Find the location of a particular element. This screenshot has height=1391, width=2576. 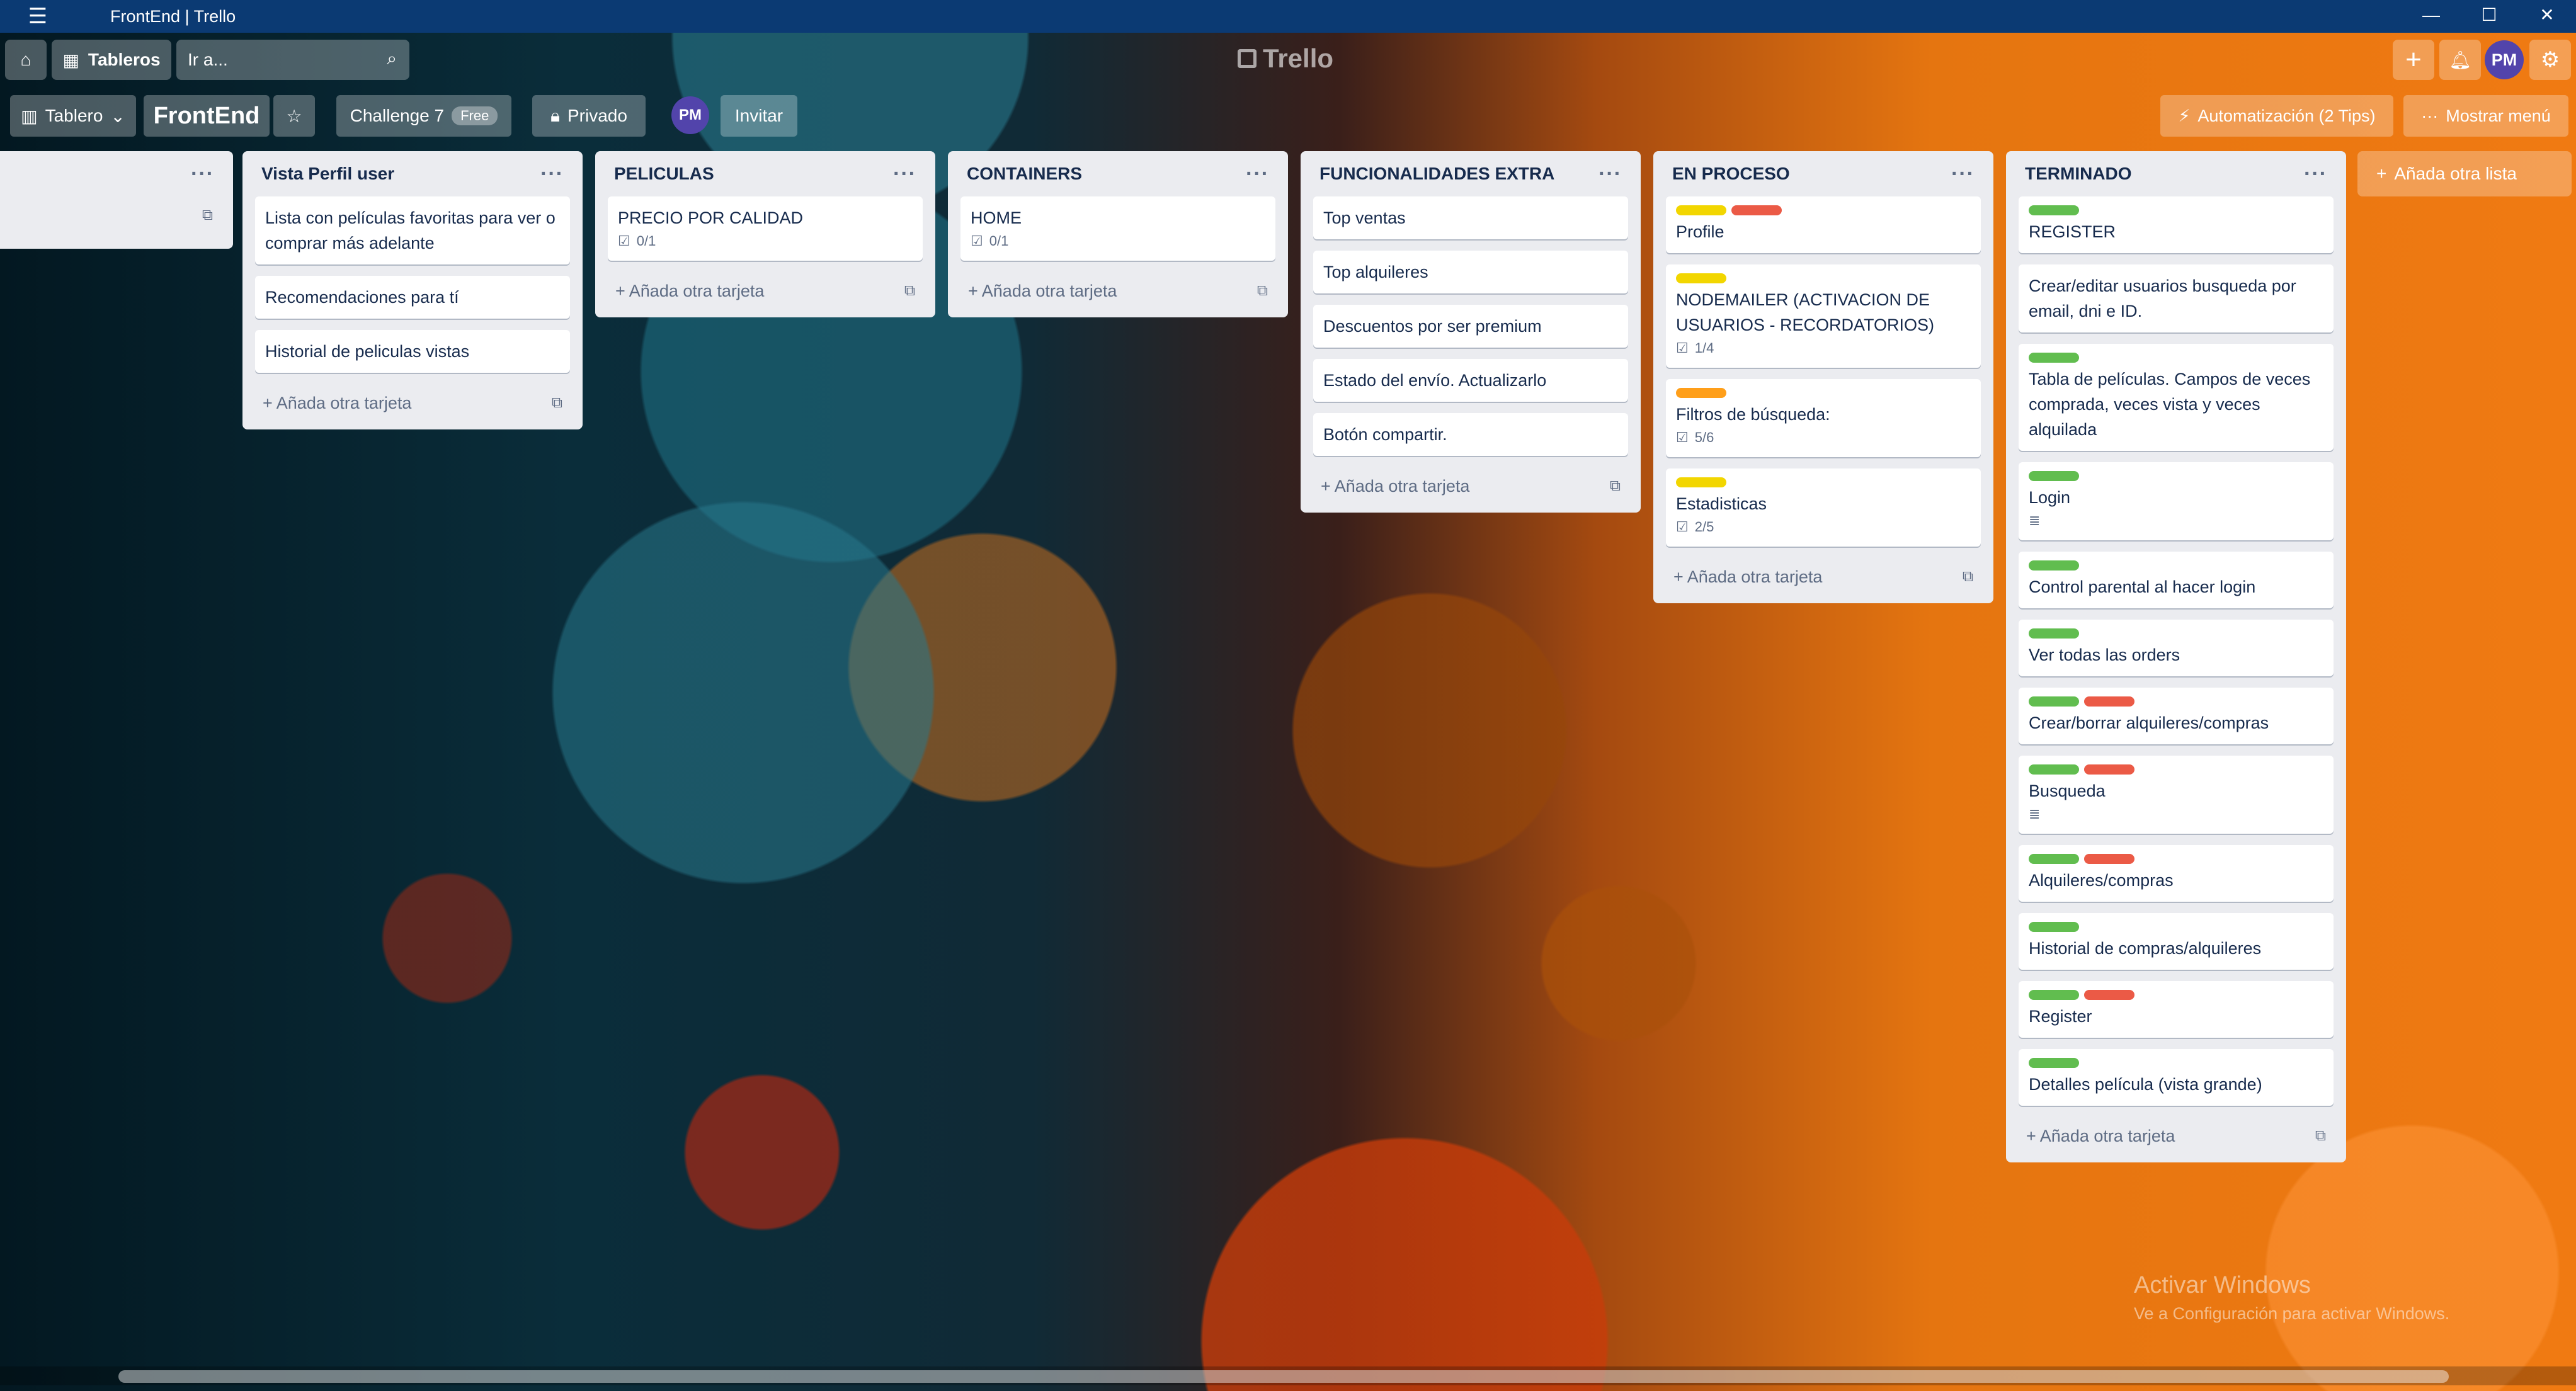

card: Top ventas is located at coordinates (1470, 217).